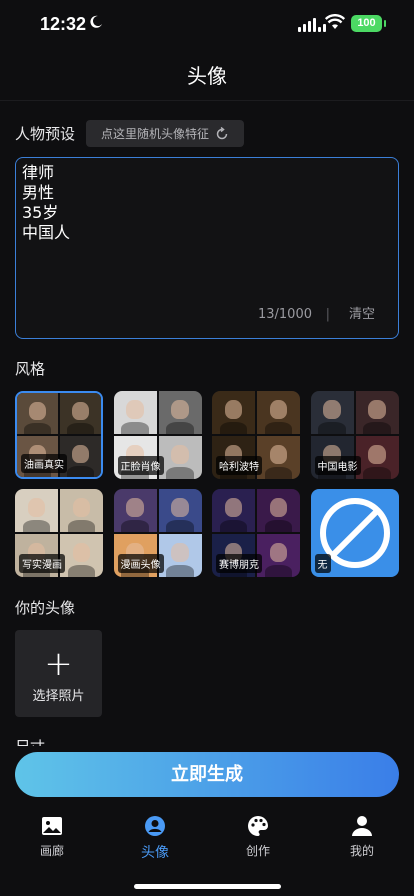  Describe the element at coordinates (44, 463) in the screenshot. I see `style-option-label: 油画真实` at that location.